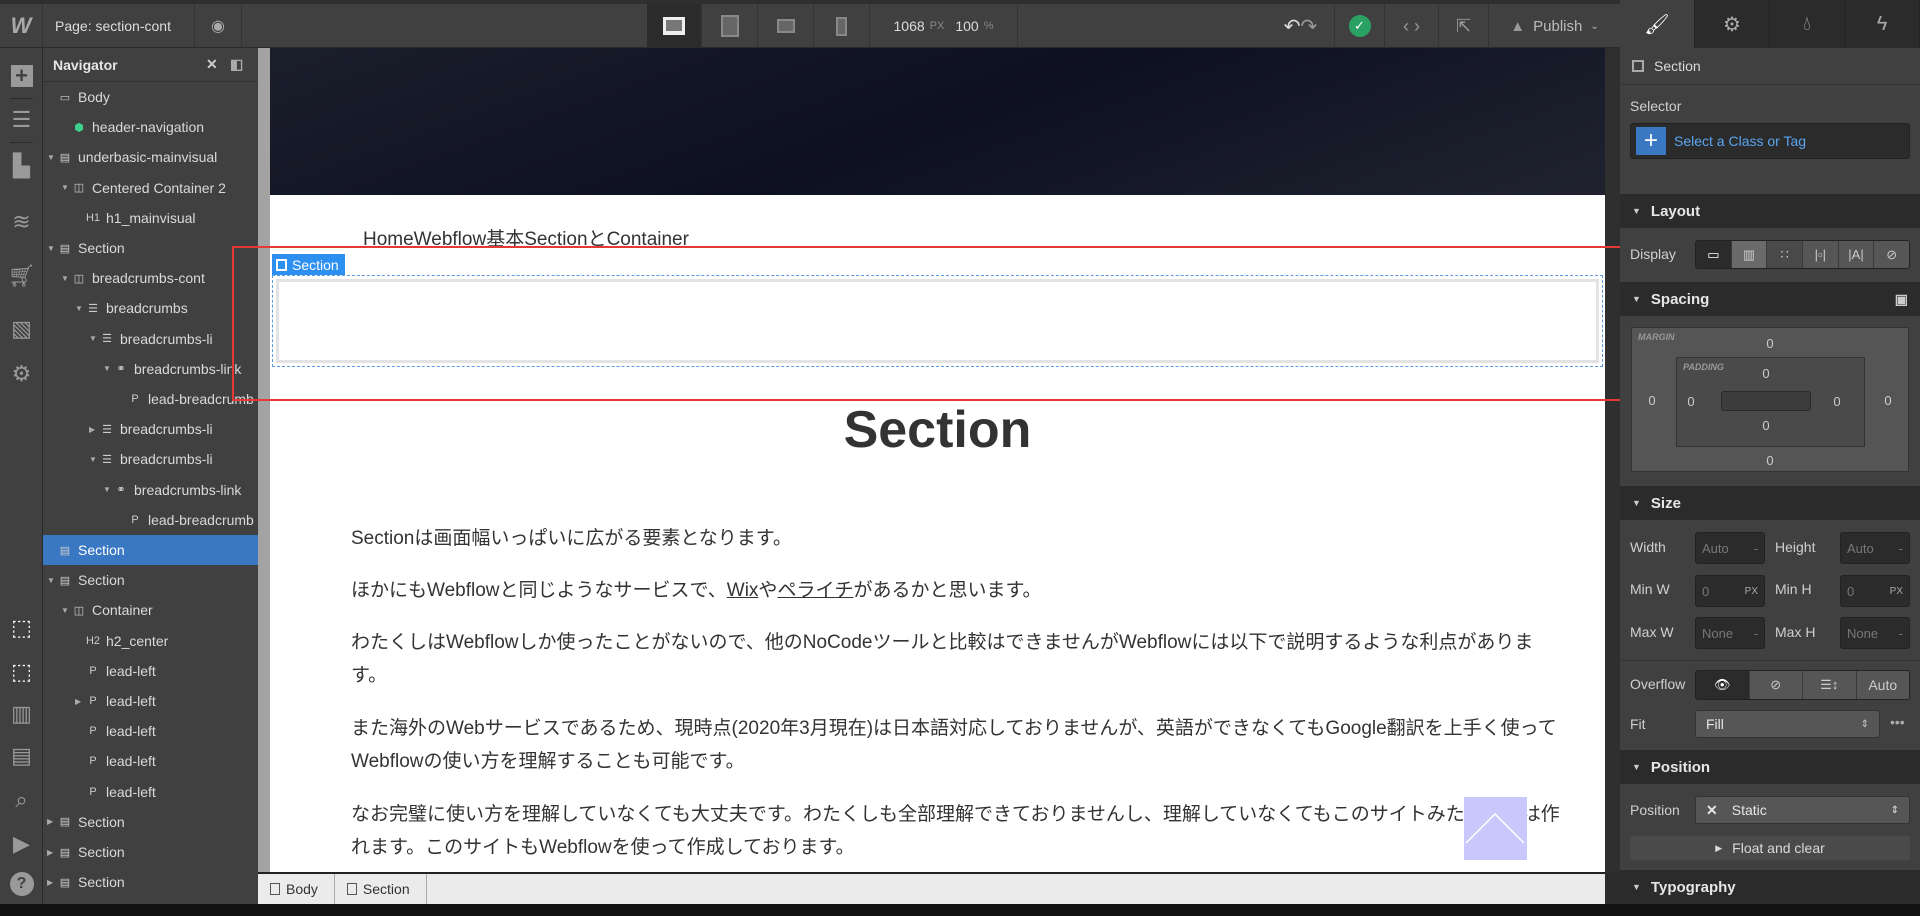 The width and height of the screenshot is (1920, 916). I want to click on overflow-auto-button: Auto, so click(1882, 685).